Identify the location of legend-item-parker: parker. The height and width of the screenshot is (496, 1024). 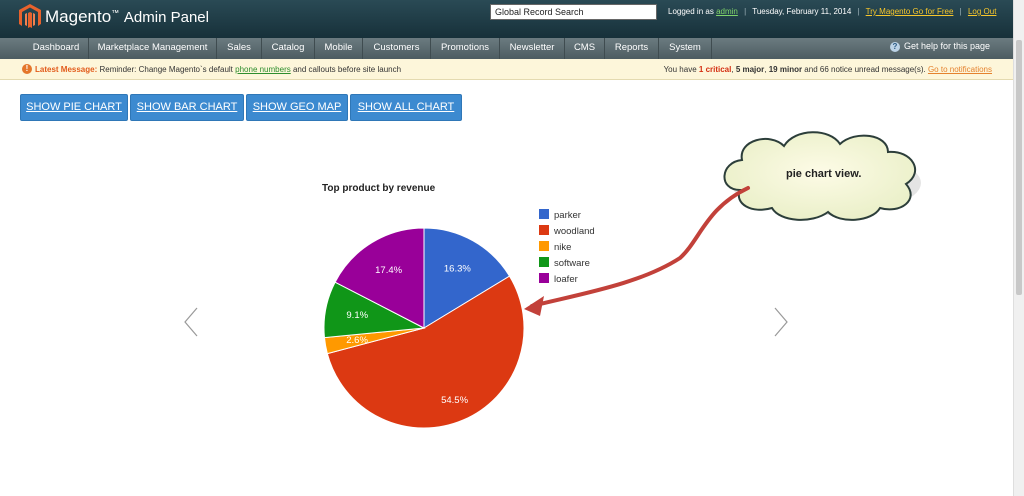
(567, 217).